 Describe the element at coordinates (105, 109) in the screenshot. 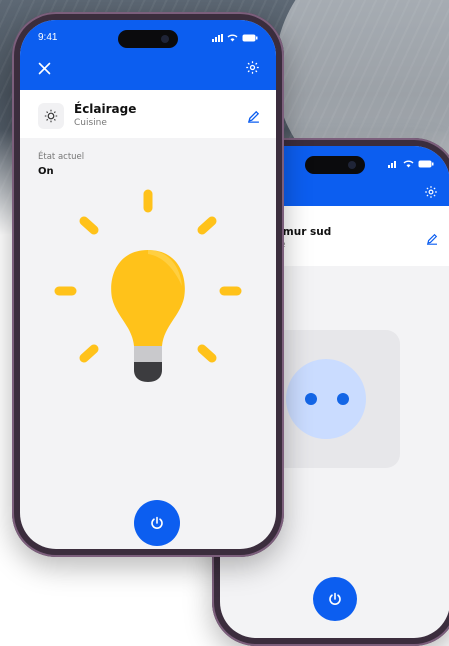

I see `device-name: Éclairage` at that location.